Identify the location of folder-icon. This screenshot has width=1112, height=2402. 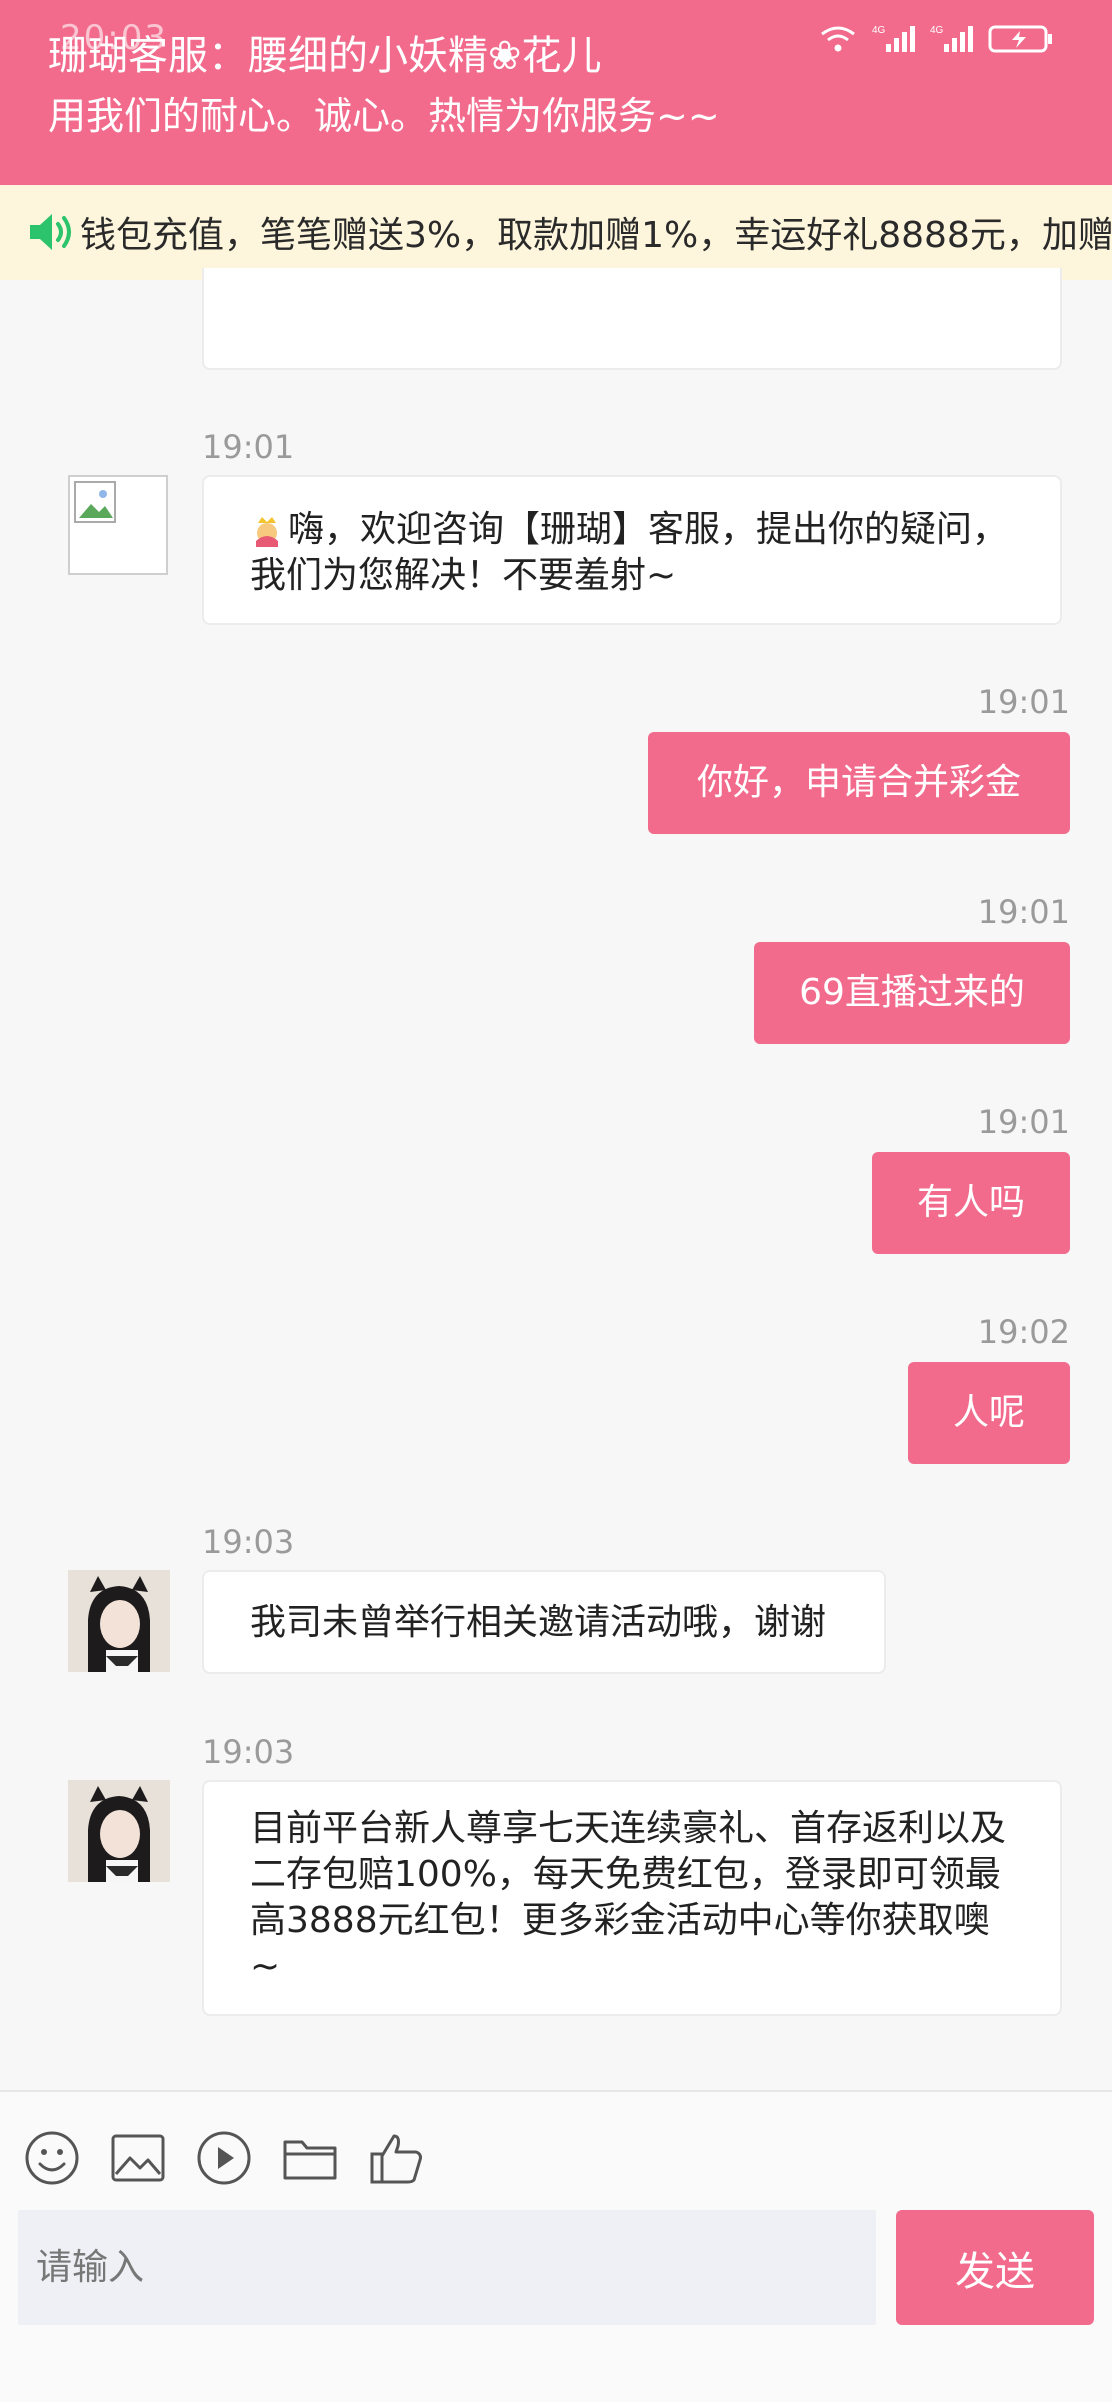
(310, 2158).